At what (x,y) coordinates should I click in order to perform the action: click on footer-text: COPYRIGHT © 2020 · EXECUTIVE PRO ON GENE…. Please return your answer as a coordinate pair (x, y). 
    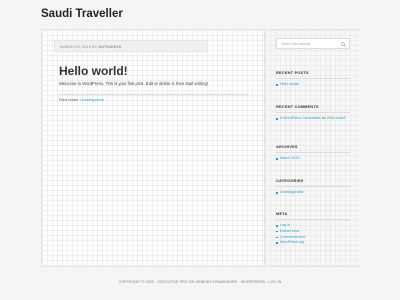
    Looking at the image, I should click on (200, 282).